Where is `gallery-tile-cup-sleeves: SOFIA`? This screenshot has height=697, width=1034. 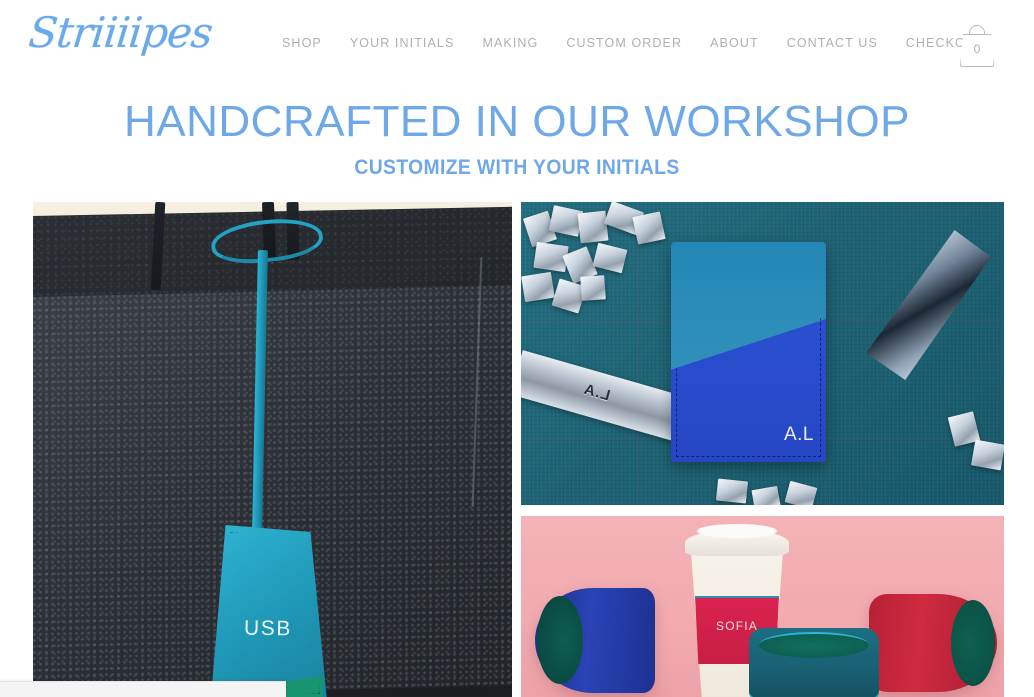 gallery-tile-cup-sleeves: SOFIA is located at coordinates (762, 606).